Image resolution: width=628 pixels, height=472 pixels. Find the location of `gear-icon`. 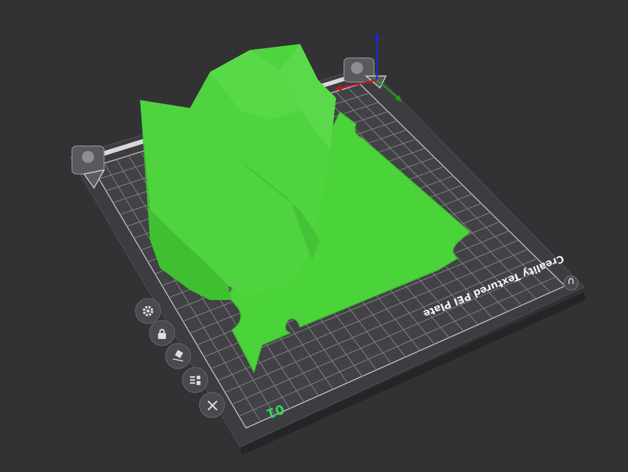

gear-icon is located at coordinates (148, 311).